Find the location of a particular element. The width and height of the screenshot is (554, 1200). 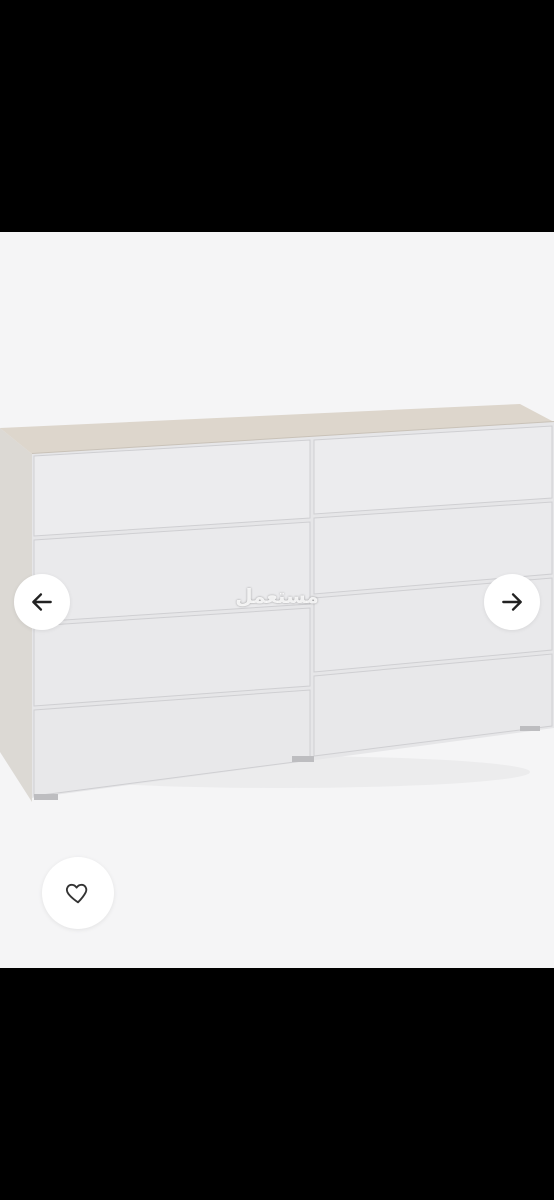

previous-image-button is located at coordinates (42, 602).